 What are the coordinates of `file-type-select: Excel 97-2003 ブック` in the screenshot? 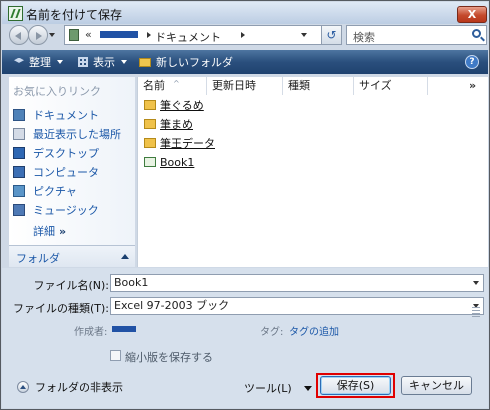 It's located at (297, 306).